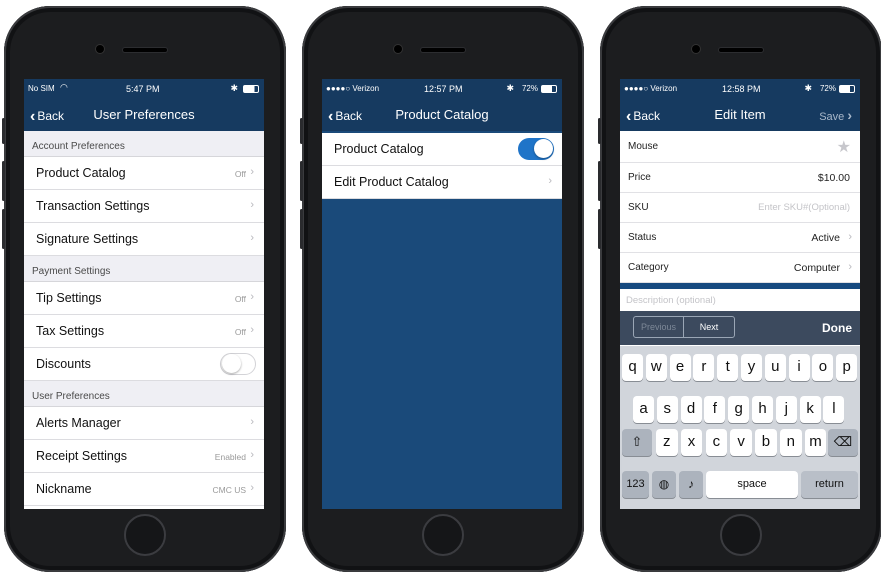 The width and height of the screenshot is (881, 576). Describe the element at coordinates (144, 331) in the screenshot. I see `row-tax-settings: Tax Settings Off ›` at that location.